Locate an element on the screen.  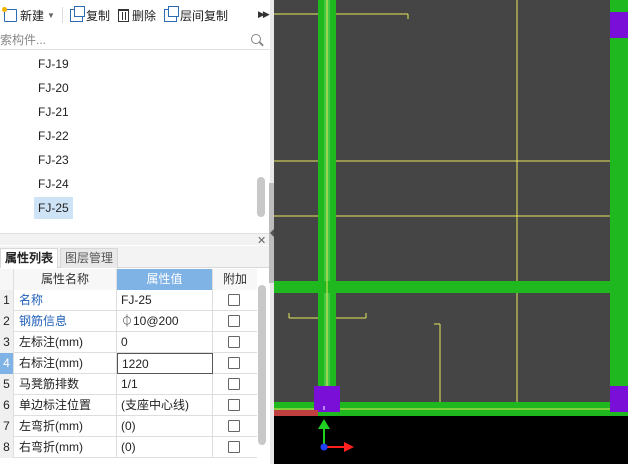
table-row: 8 右弯折(mm) (0) is located at coordinates (128, 447).